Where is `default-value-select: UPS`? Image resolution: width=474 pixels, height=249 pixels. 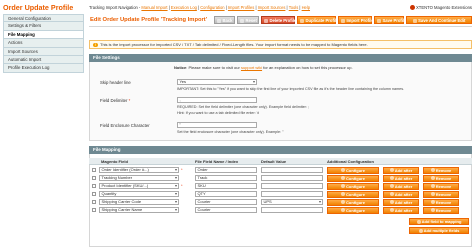
default-value-select: UPS is located at coordinates (292, 202).